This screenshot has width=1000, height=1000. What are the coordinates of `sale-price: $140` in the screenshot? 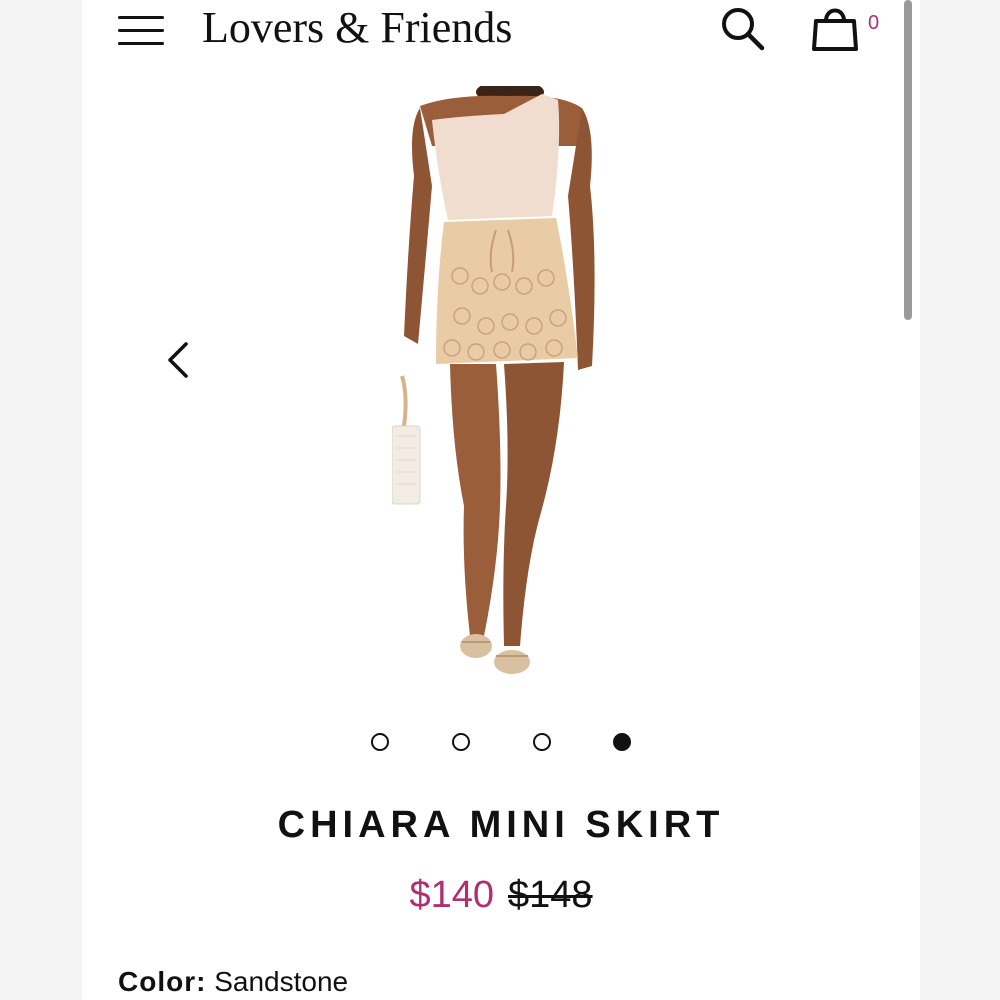 It's located at (451, 895).